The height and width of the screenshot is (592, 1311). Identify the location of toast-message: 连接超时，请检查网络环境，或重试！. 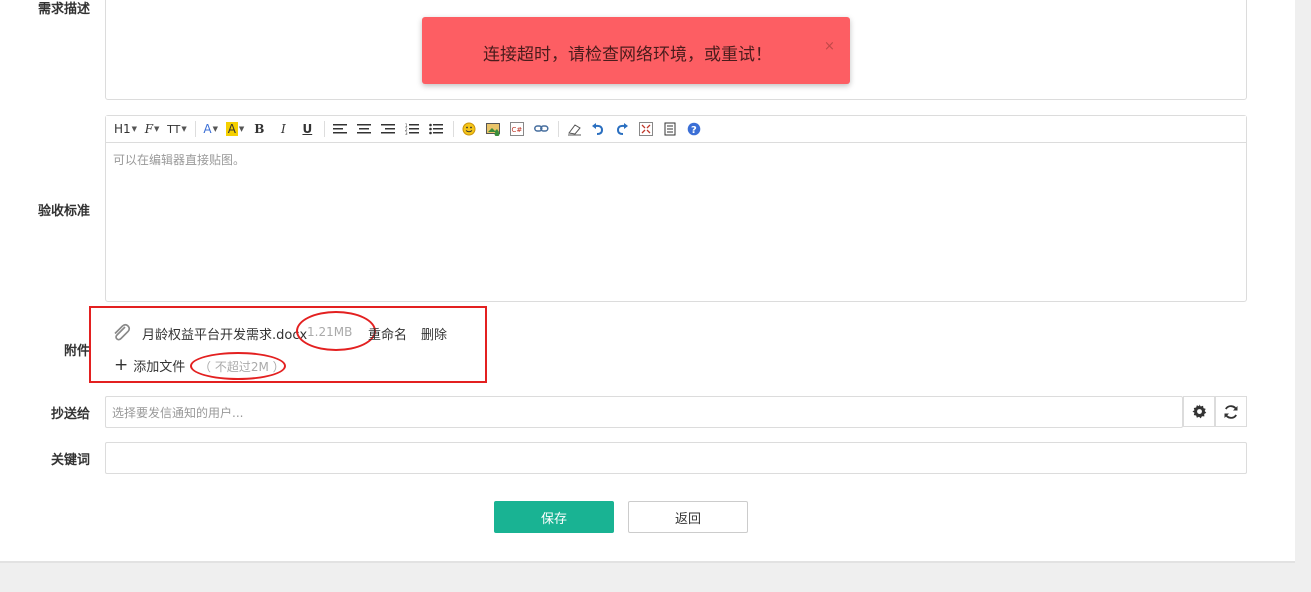
(627, 55).